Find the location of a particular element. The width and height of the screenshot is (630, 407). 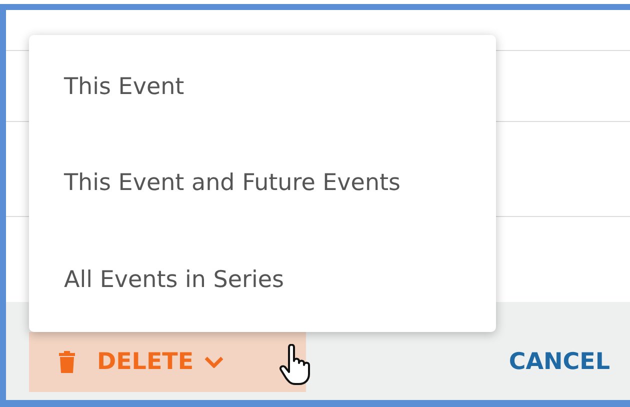

trash-icon is located at coordinates (67, 362).